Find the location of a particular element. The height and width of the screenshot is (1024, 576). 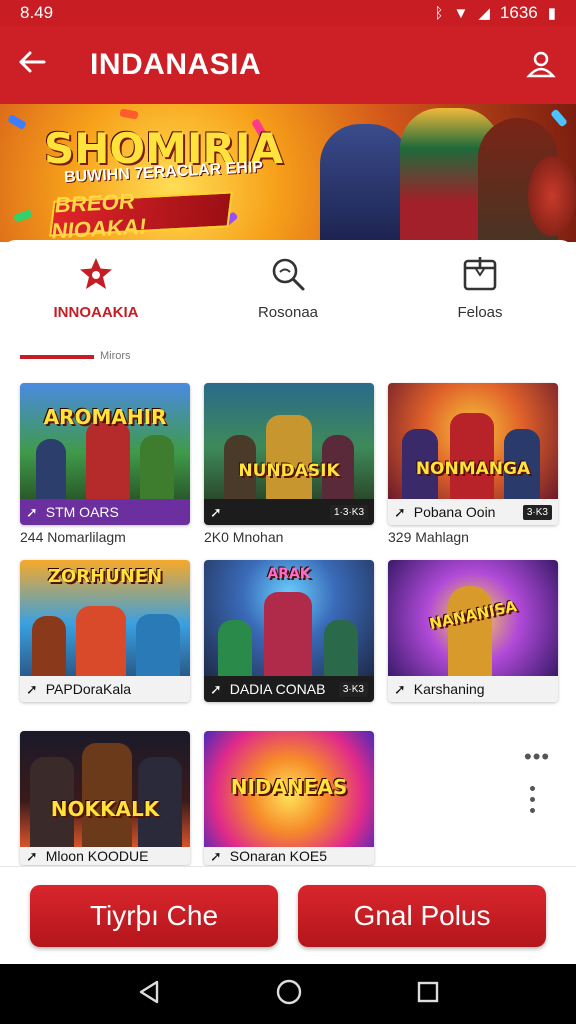

banner-tag-text: BREOR NIOAKA! is located at coordinates (99, 215).